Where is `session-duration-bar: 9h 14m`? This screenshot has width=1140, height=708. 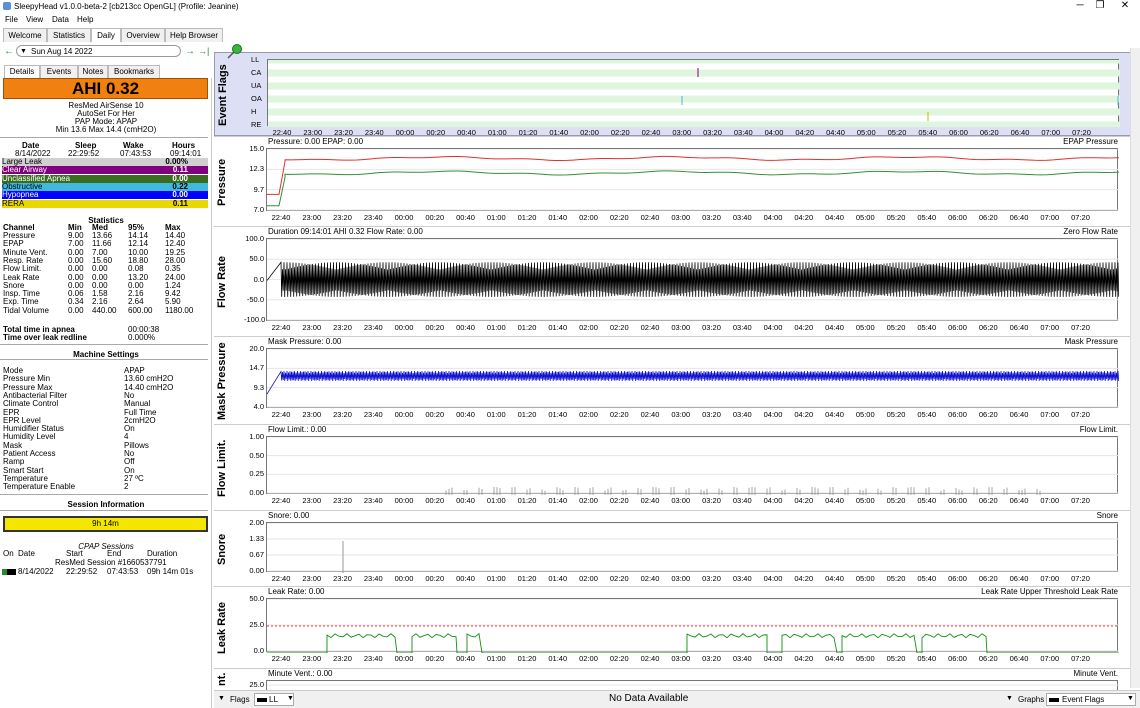
session-duration-bar: 9h 14m is located at coordinates (105, 524).